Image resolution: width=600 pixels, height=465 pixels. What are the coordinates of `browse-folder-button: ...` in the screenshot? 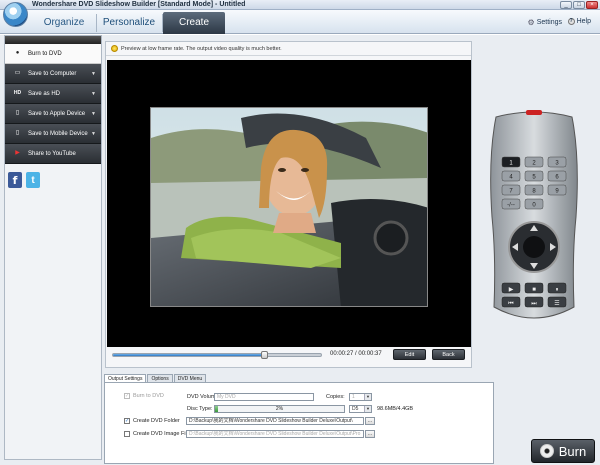 It's located at (370, 421).